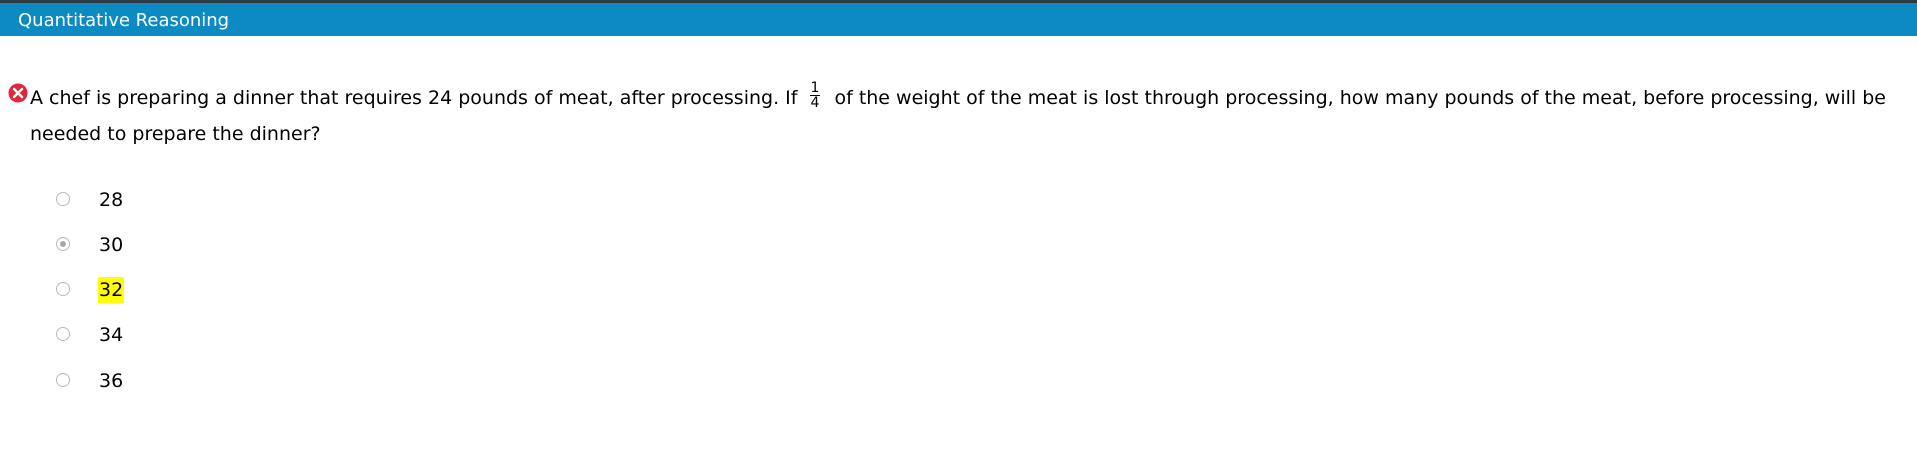 This screenshot has width=1917, height=453. I want to click on answer-option-32: 32, so click(206, 290).